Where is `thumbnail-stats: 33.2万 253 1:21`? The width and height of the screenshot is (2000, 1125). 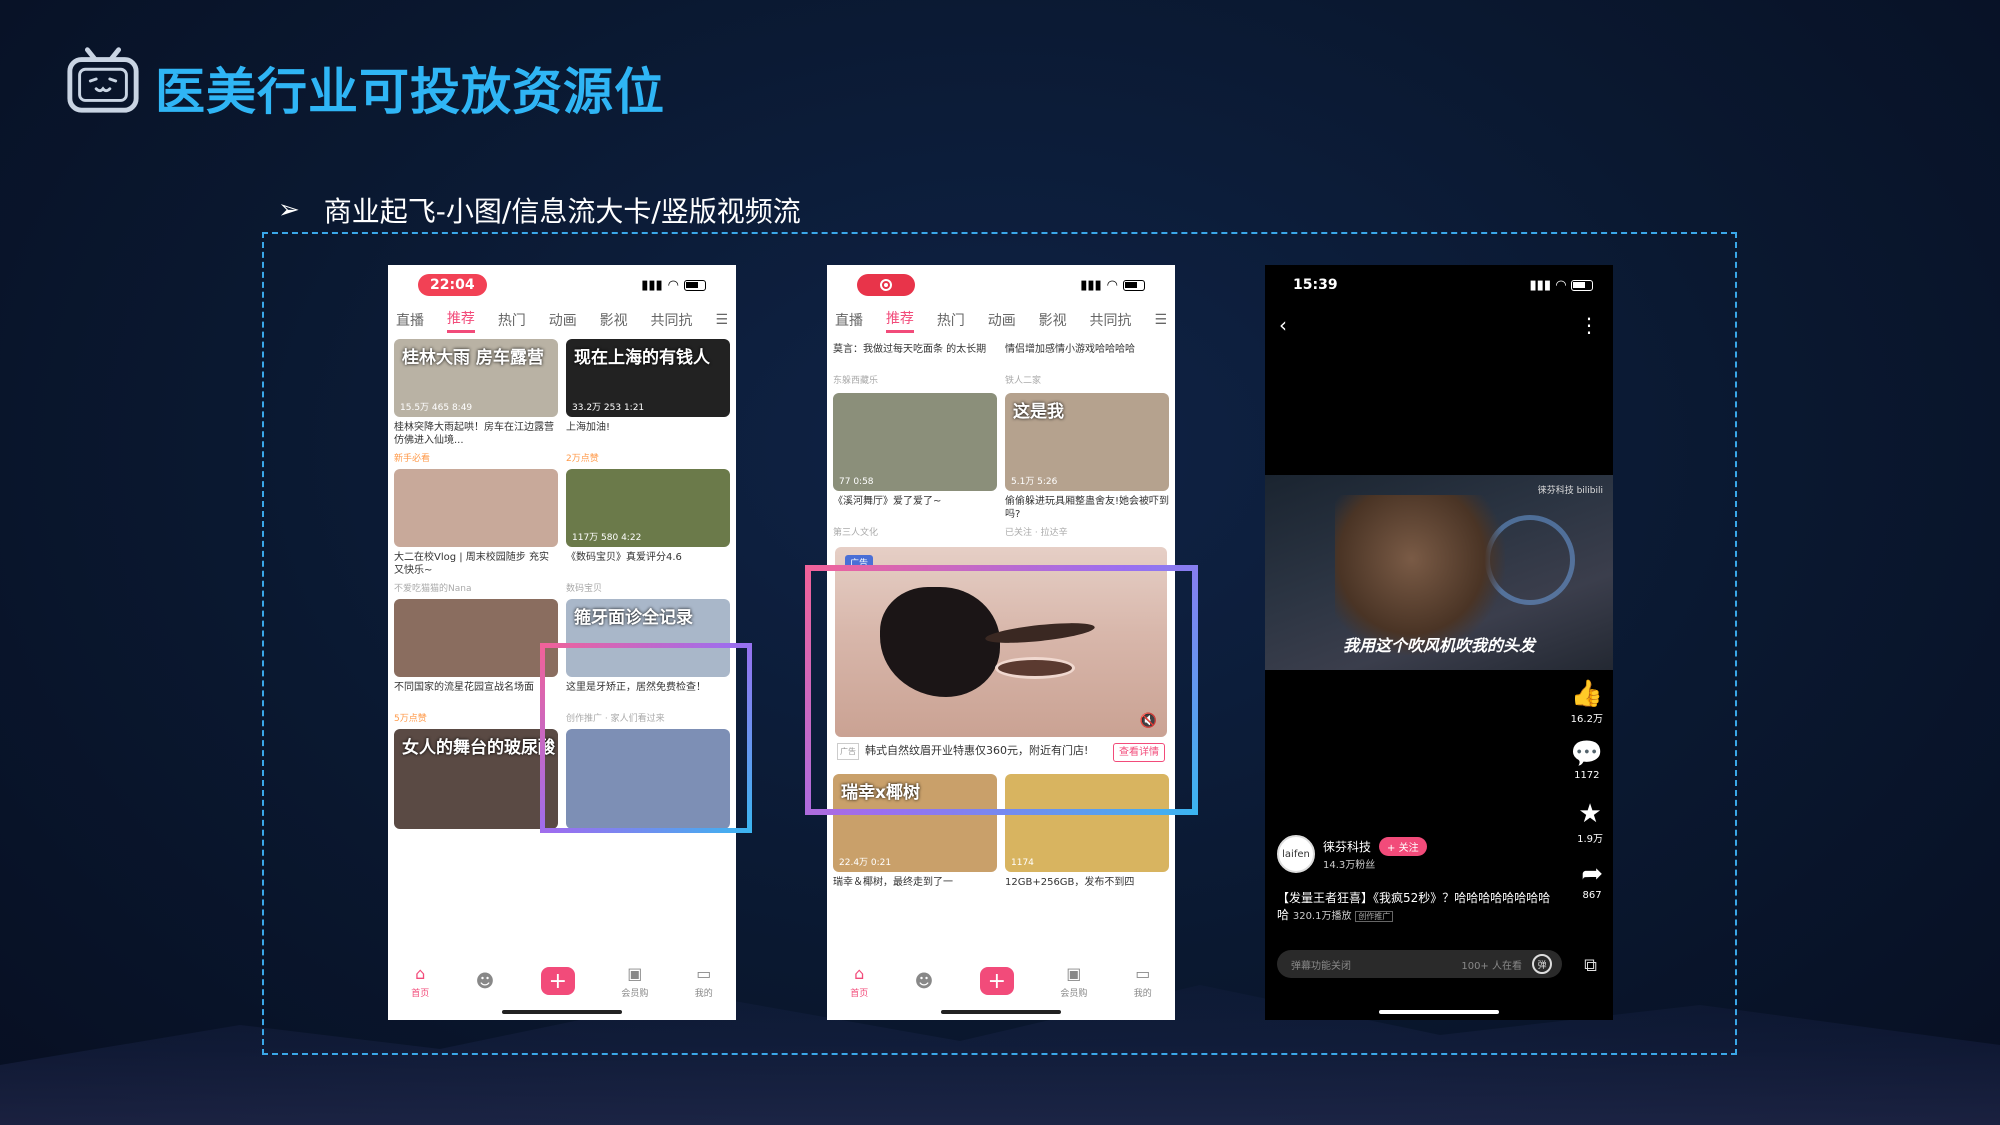
thumbnail-stats: 33.2万 253 1:21 is located at coordinates (608, 408).